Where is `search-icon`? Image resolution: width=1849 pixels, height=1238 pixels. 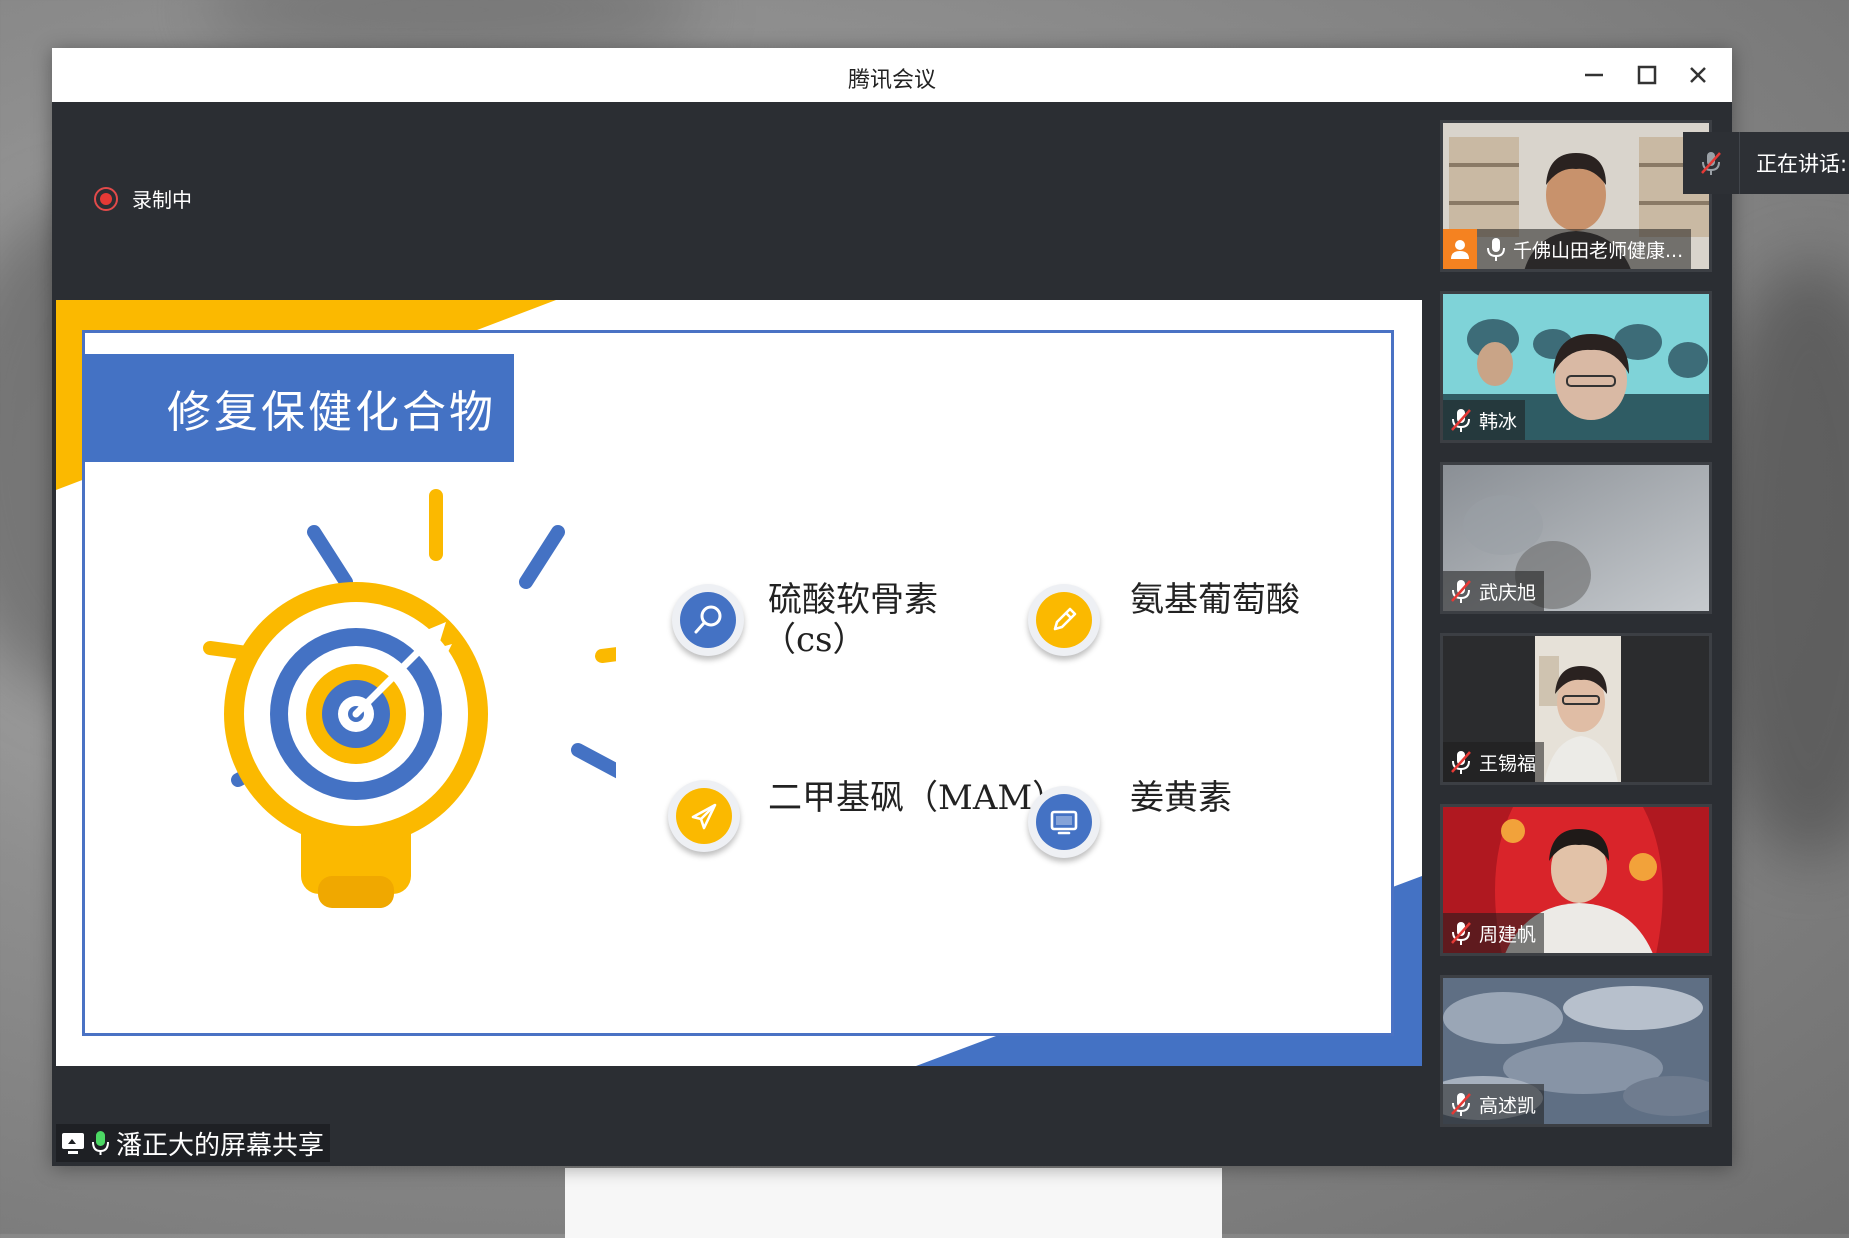
search-icon is located at coordinates (708, 619).